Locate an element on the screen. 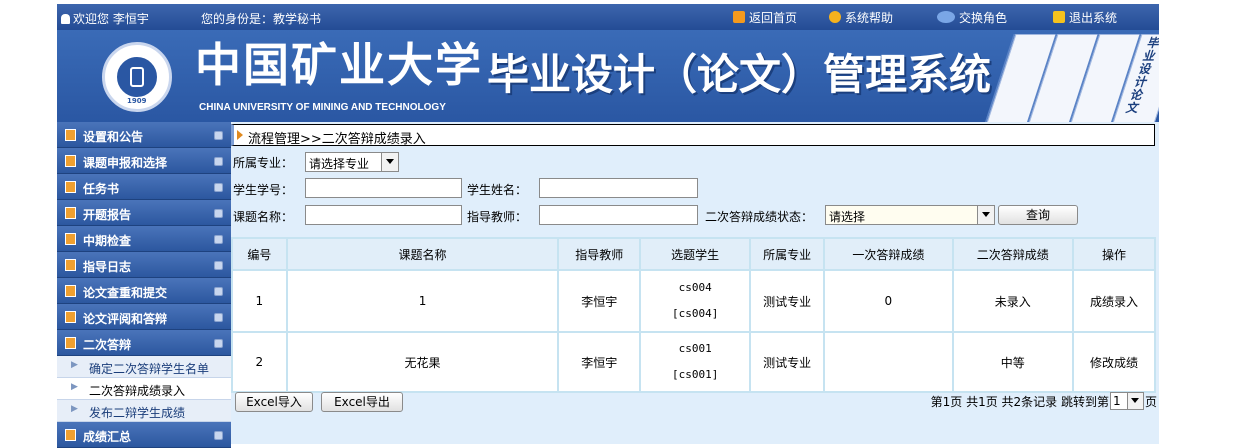  pager: 第1页 共1页 共2条记录 跳转到第 1 页 is located at coordinates (1044, 401).